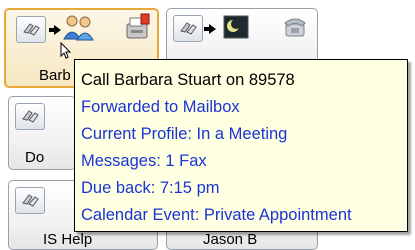 The height and width of the screenshot is (250, 415). Describe the element at coordinates (150, 188) in the screenshot. I see `tooltip-due-back-line: Due back: 7:15 pm` at that location.